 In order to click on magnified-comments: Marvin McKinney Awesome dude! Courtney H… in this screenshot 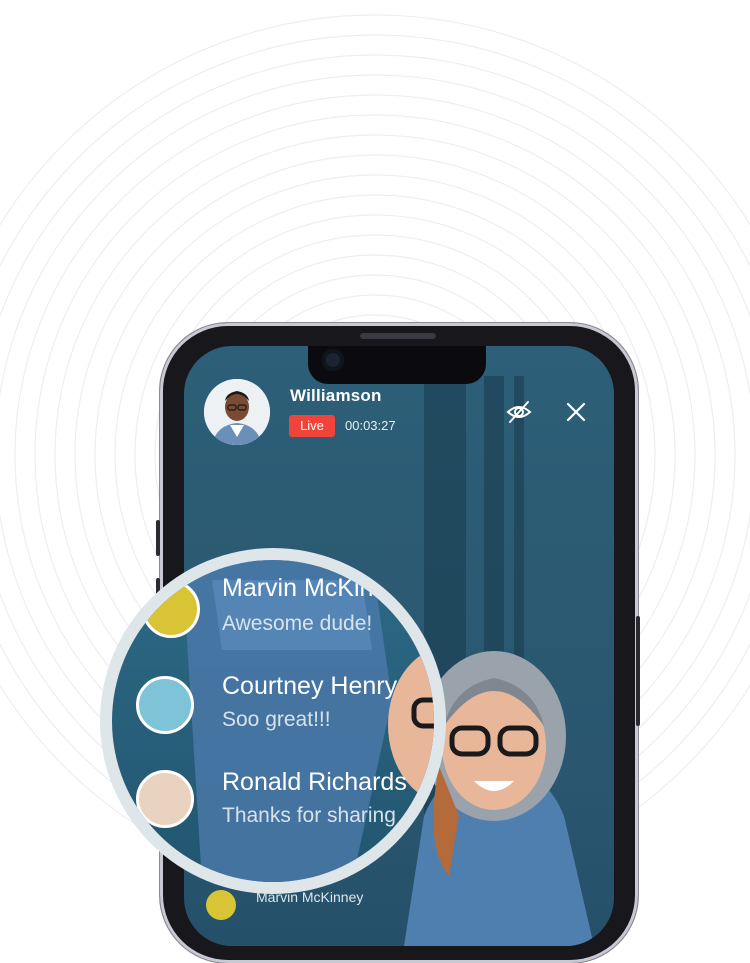, I will do `click(273, 721)`.